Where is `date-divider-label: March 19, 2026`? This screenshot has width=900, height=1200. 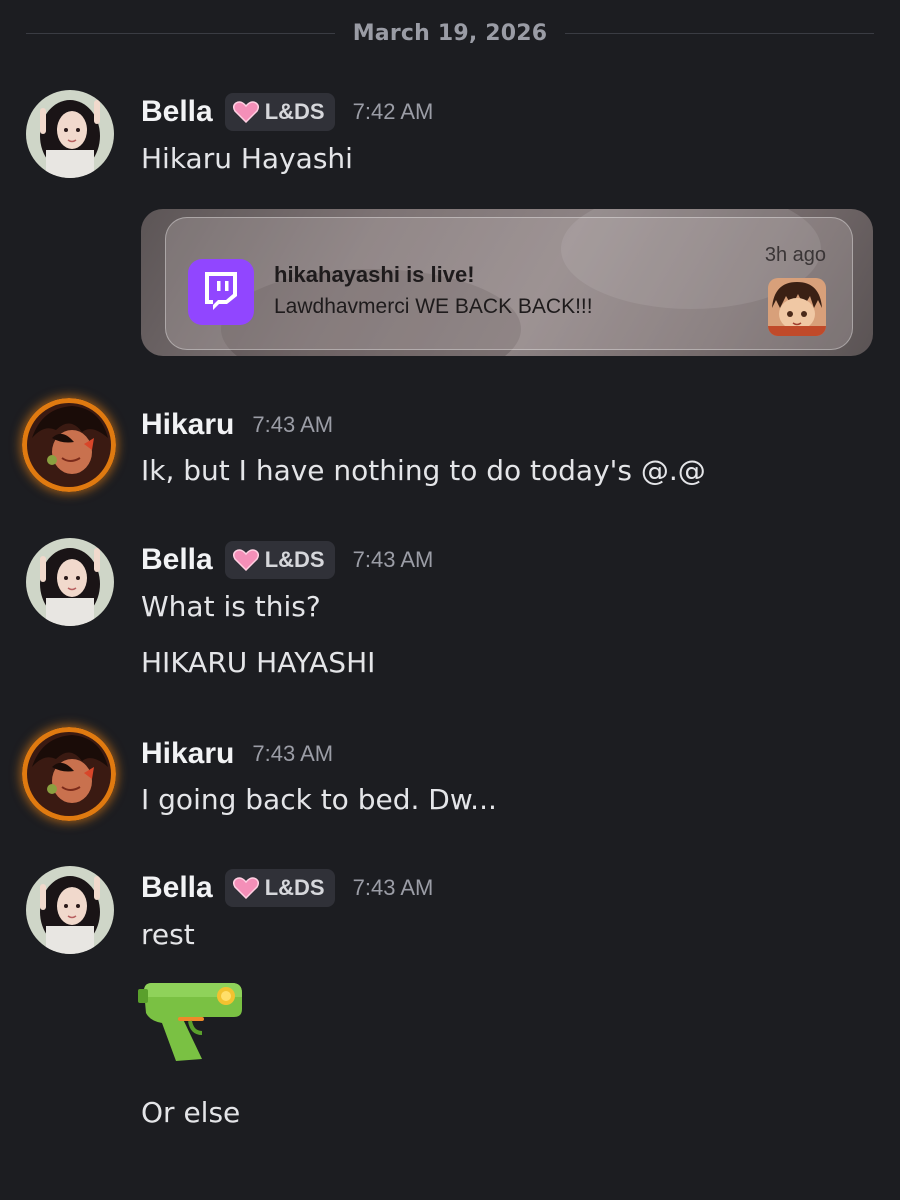 date-divider-label: March 19, 2026 is located at coordinates (450, 33).